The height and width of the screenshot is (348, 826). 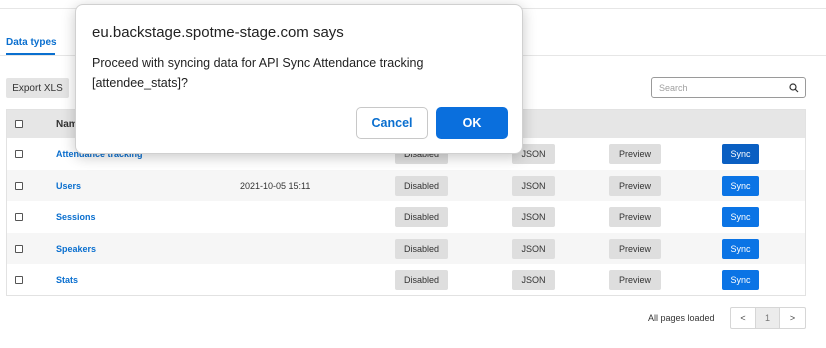 I want to click on search-input, so click(x=721, y=88).